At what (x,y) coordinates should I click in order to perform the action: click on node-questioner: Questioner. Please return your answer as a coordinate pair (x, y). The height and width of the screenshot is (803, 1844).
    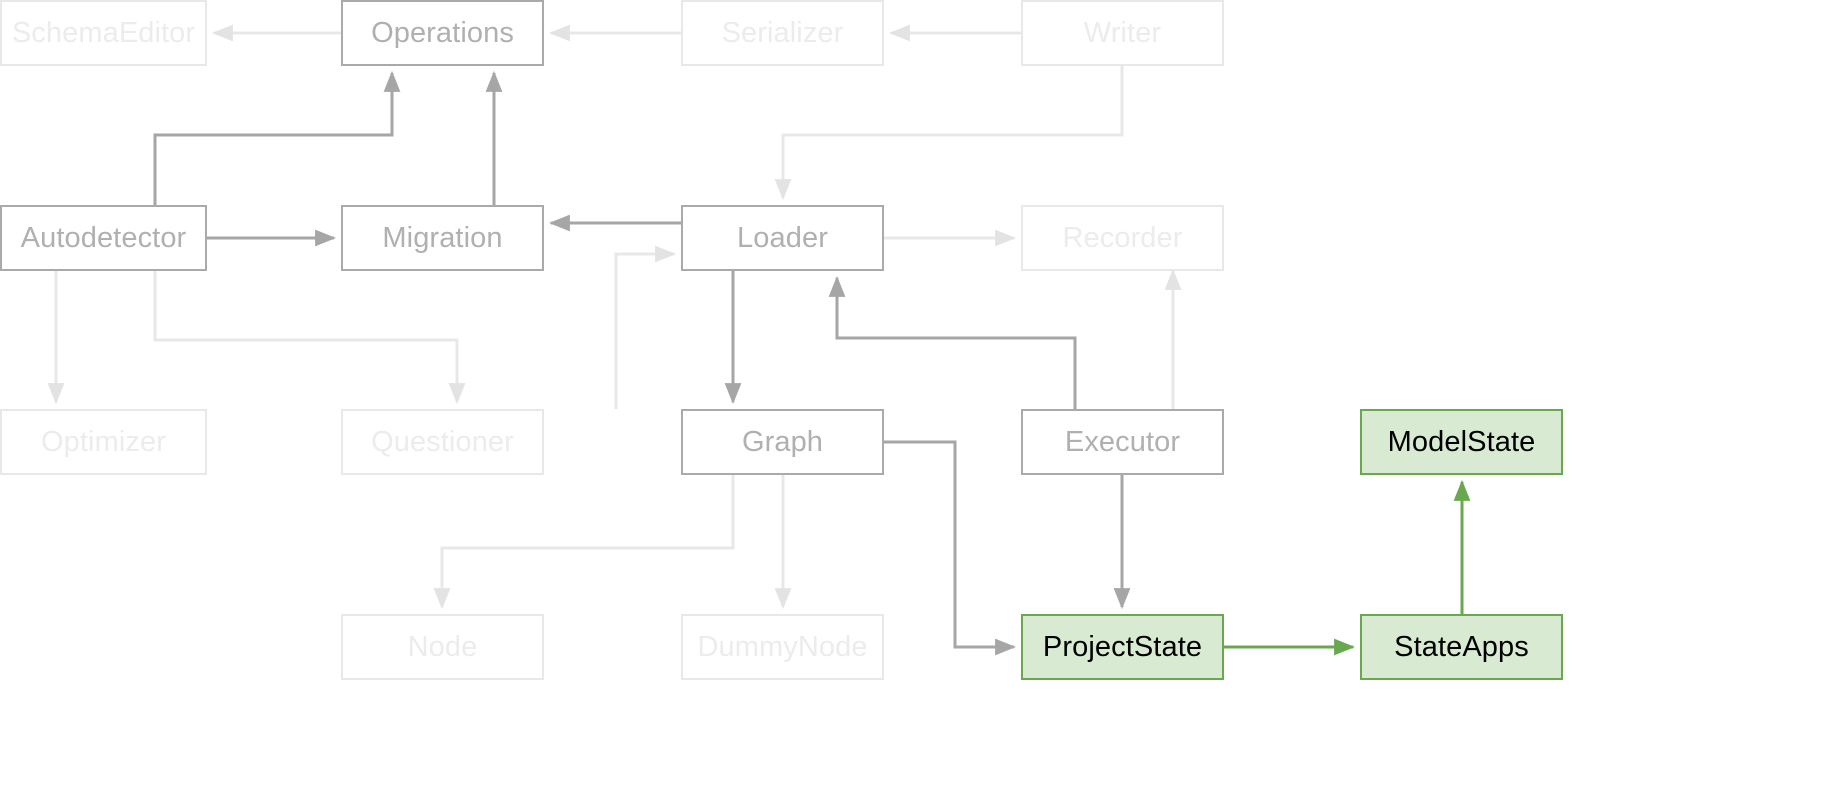
    Looking at the image, I should click on (442, 442).